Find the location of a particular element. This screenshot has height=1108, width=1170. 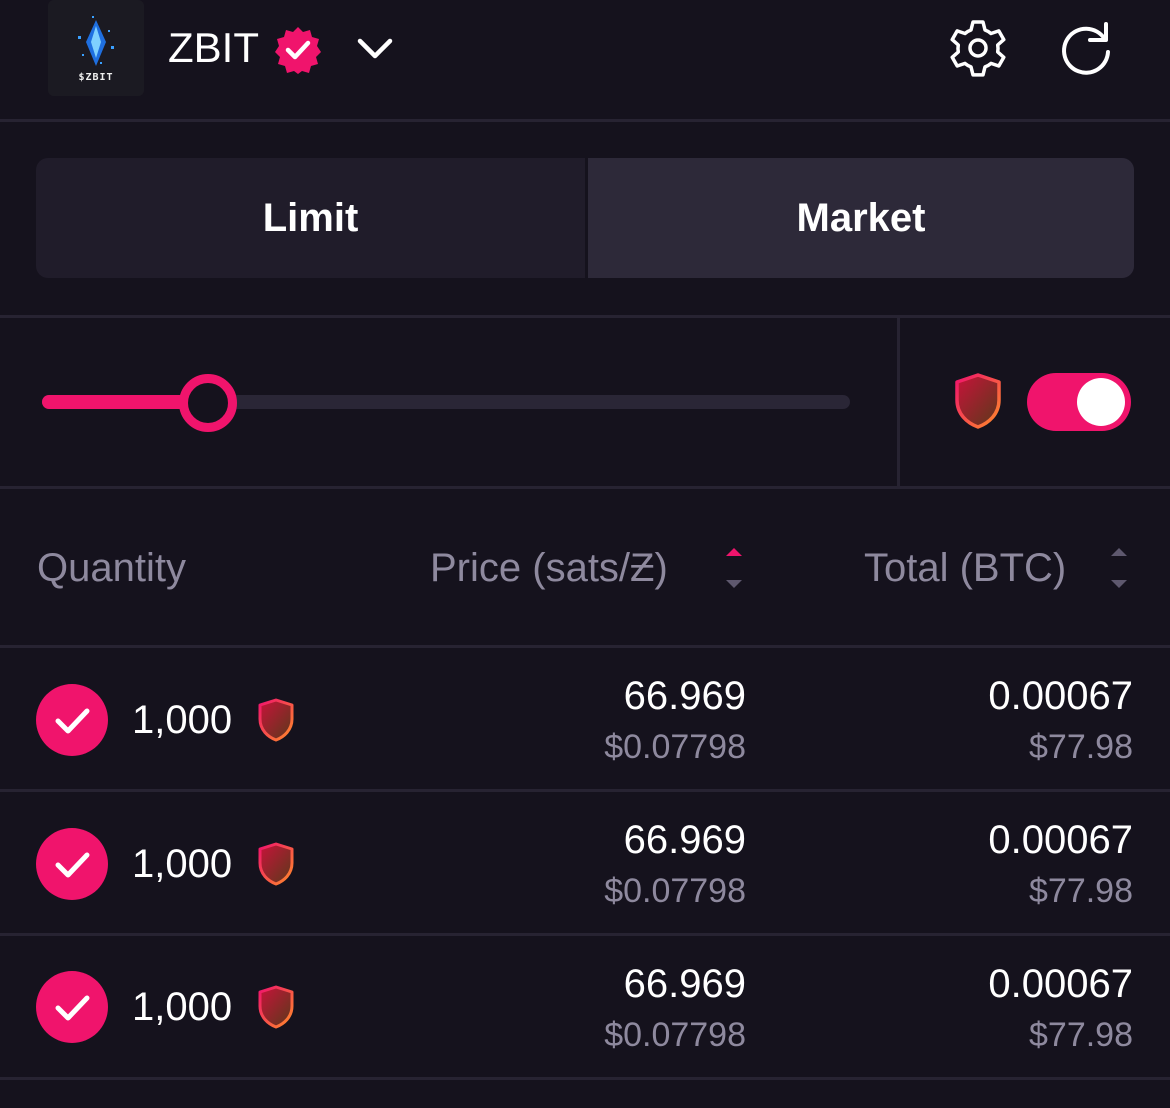

divider-vertical is located at coordinates (898, 403).